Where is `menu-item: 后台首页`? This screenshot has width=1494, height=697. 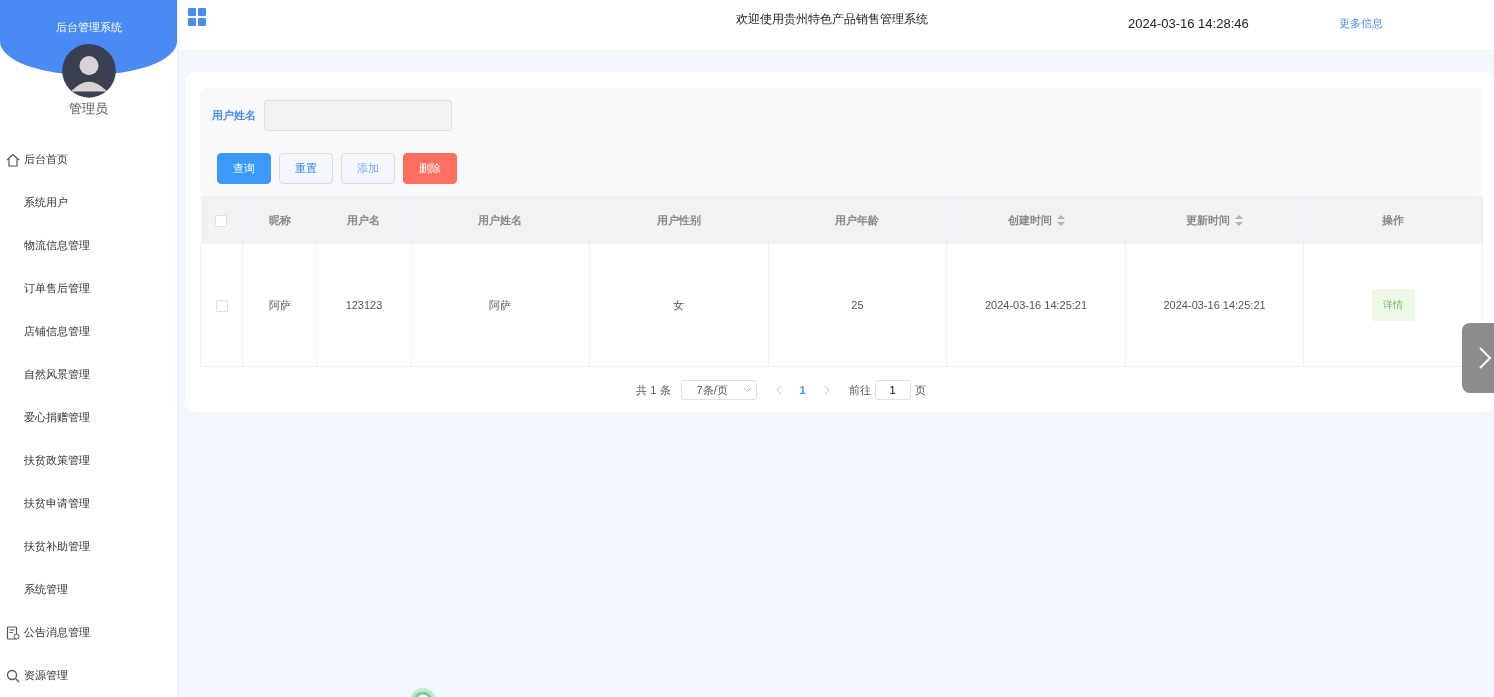
menu-item: 后台首页 is located at coordinates (88, 159).